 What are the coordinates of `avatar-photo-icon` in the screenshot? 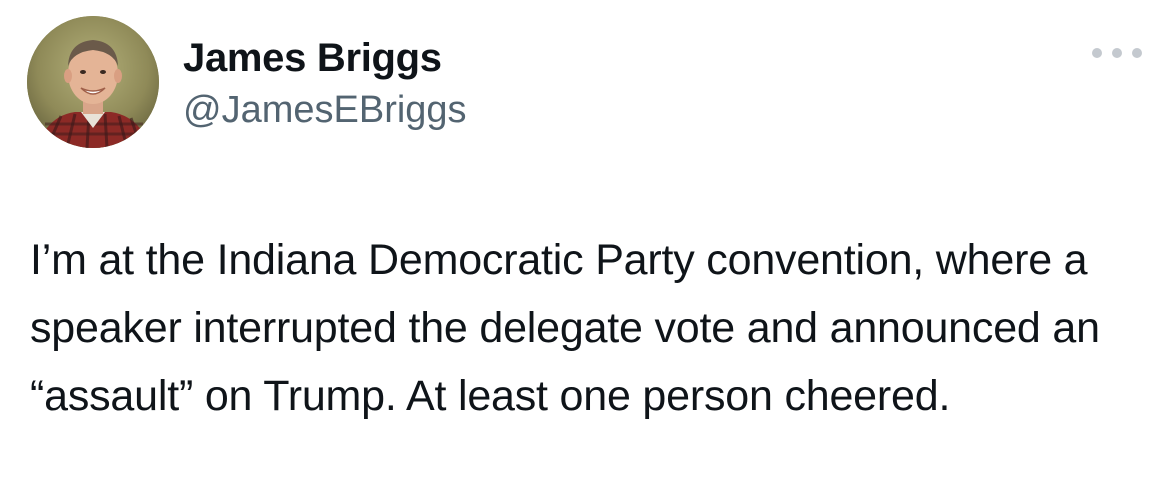 It's located at (93, 82).